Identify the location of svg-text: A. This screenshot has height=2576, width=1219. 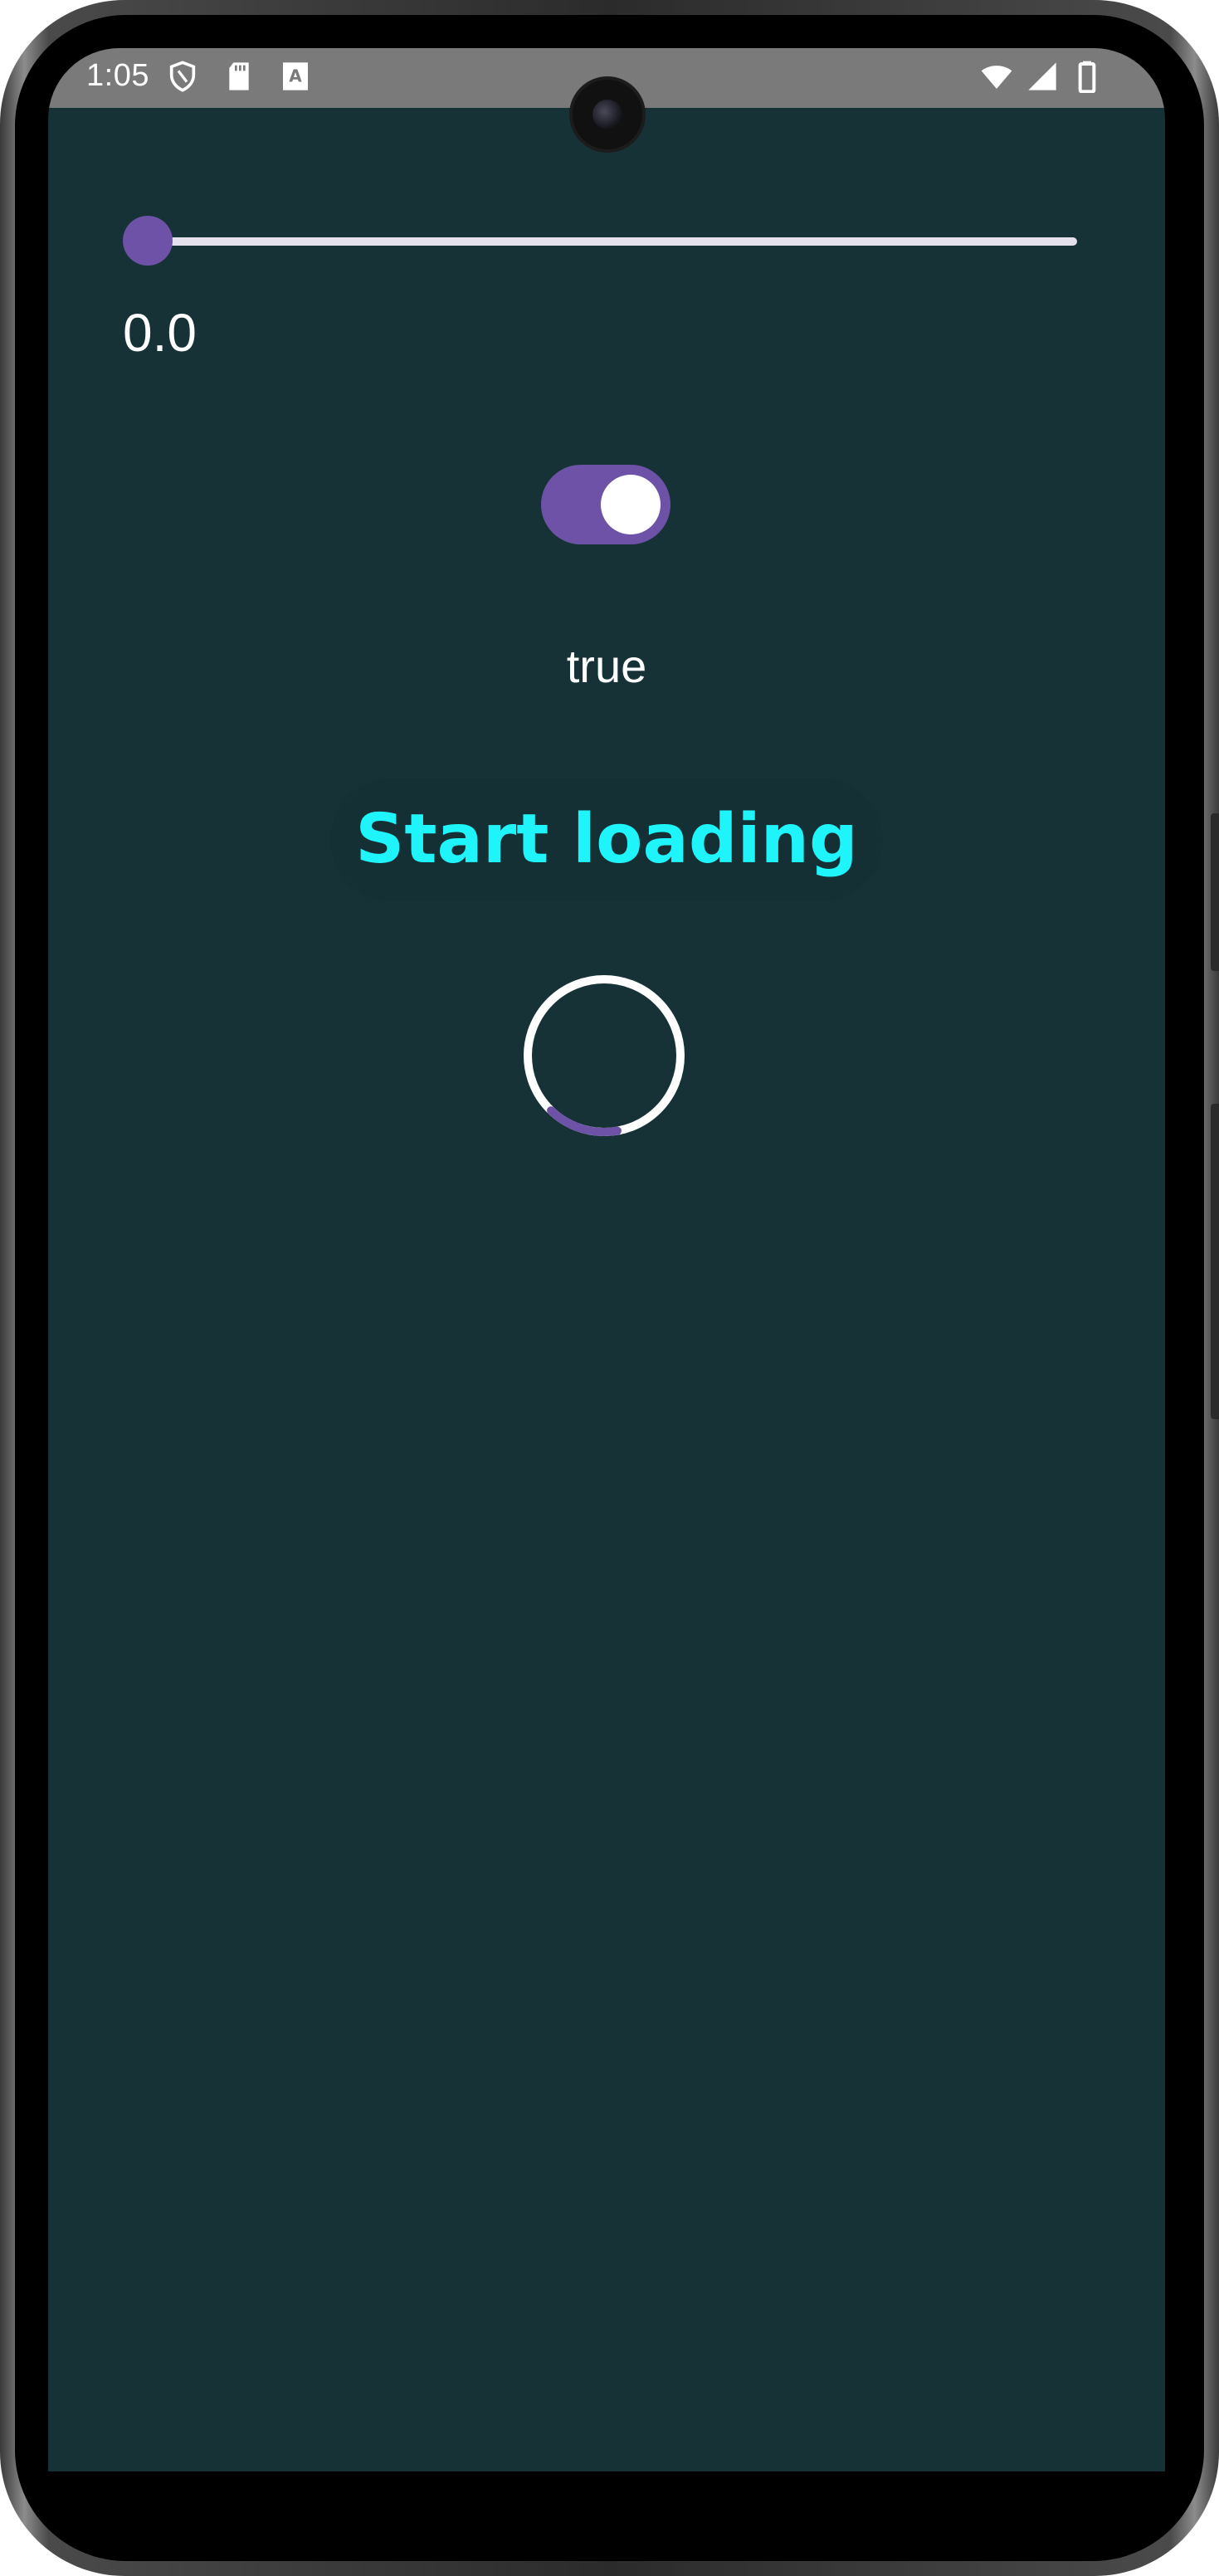
(296, 76).